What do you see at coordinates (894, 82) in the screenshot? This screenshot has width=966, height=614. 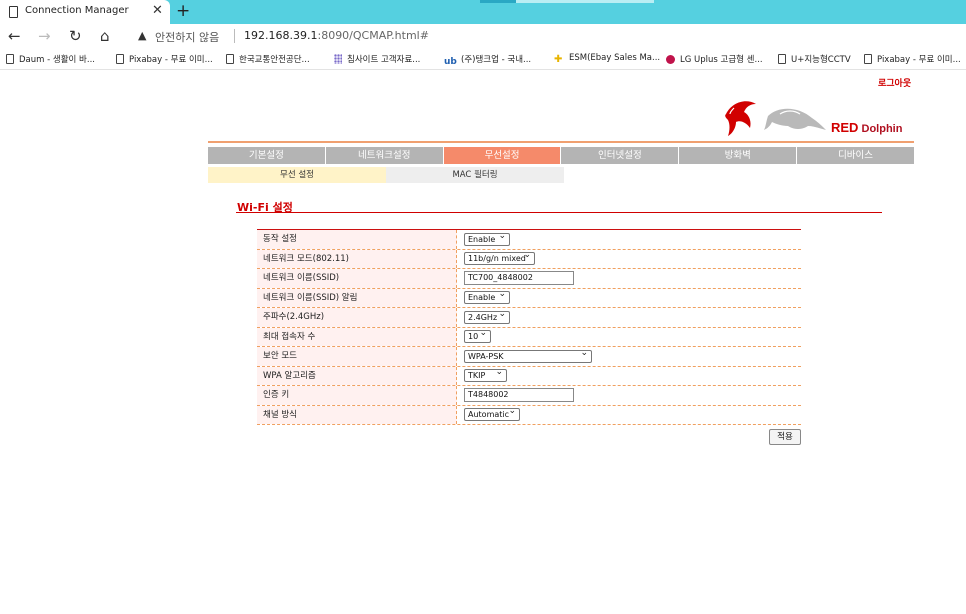 I see `logout-link: 로그아웃` at bounding box center [894, 82].